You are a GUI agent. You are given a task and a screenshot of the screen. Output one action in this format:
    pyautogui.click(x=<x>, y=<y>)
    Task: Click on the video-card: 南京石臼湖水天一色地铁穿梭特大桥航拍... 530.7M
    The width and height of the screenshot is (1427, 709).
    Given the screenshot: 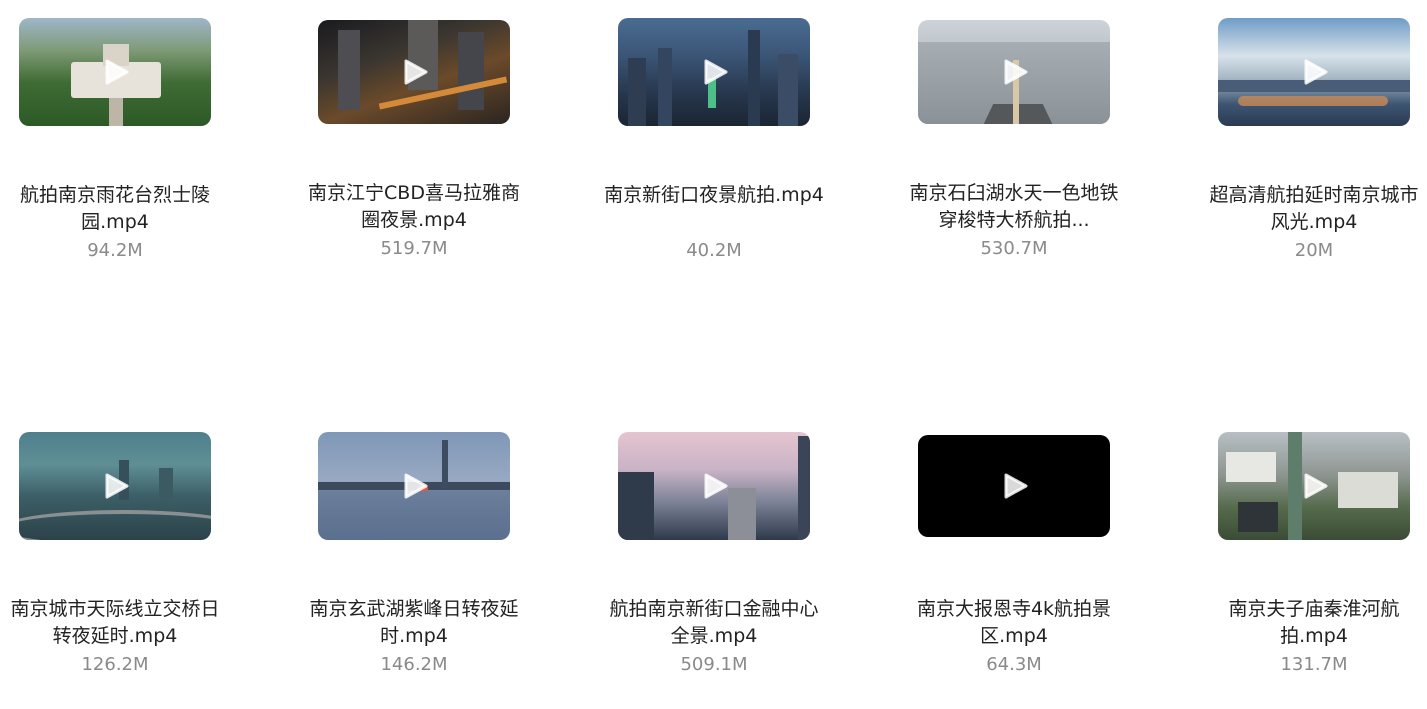 What is the action you would take?
    pyautogui.click(x=1014, y=140)
    